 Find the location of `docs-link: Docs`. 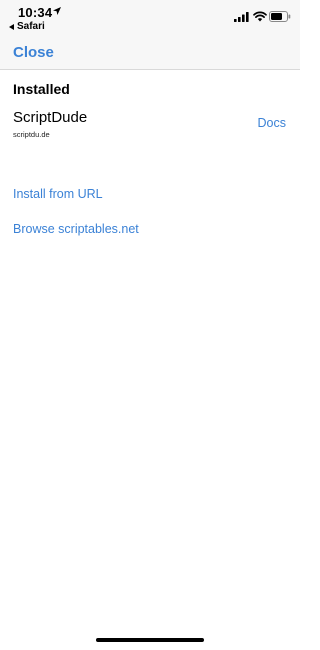

docs-link: Docs is located at coordinates (272, 123).